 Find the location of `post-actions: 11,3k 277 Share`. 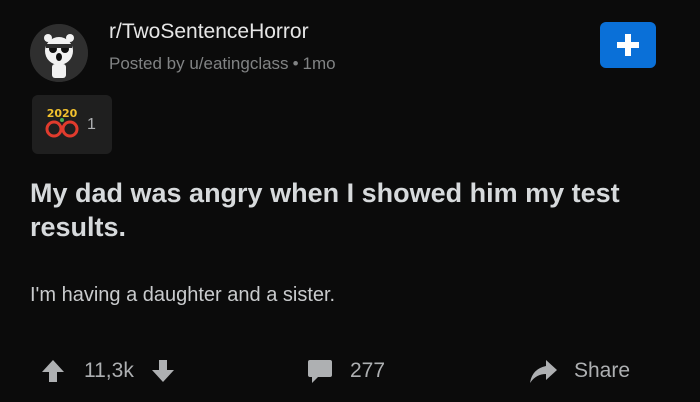

post-actions: 11,3k 277 Share is located at coordinates (350, 371).